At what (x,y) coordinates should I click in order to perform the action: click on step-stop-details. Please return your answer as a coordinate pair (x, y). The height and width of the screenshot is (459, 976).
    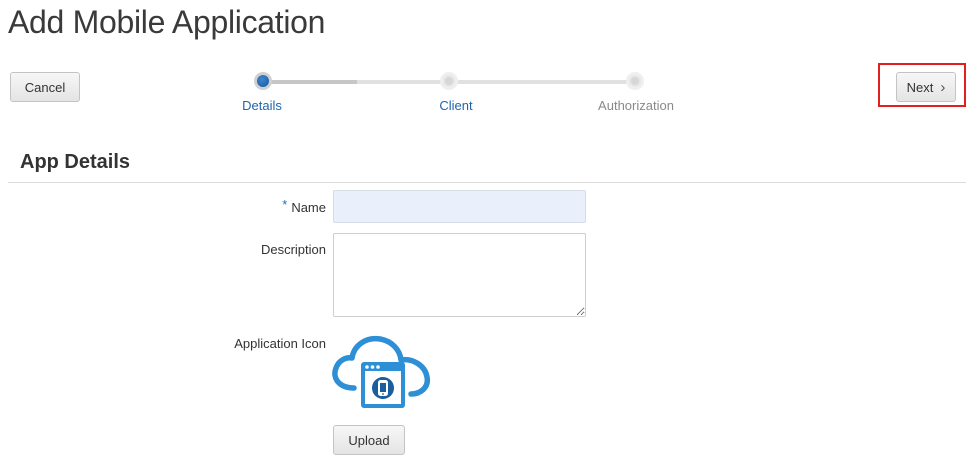
    Looking at the image, I should click on (263, 81).